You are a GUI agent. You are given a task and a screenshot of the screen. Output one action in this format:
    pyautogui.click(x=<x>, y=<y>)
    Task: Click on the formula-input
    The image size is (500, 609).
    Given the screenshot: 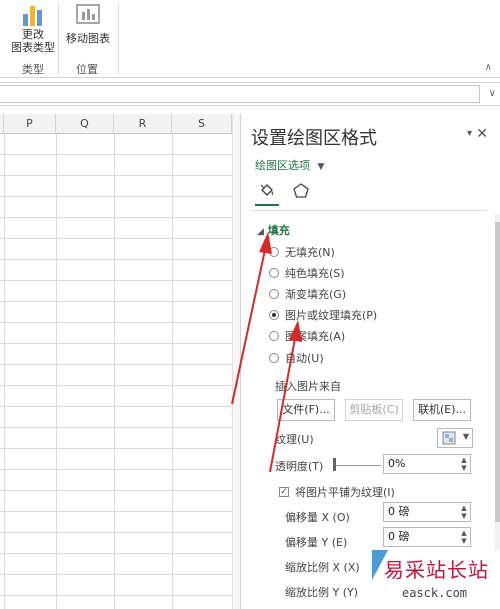 What is the action you would take?
    pyautogui.click(x=240, y=94)
    